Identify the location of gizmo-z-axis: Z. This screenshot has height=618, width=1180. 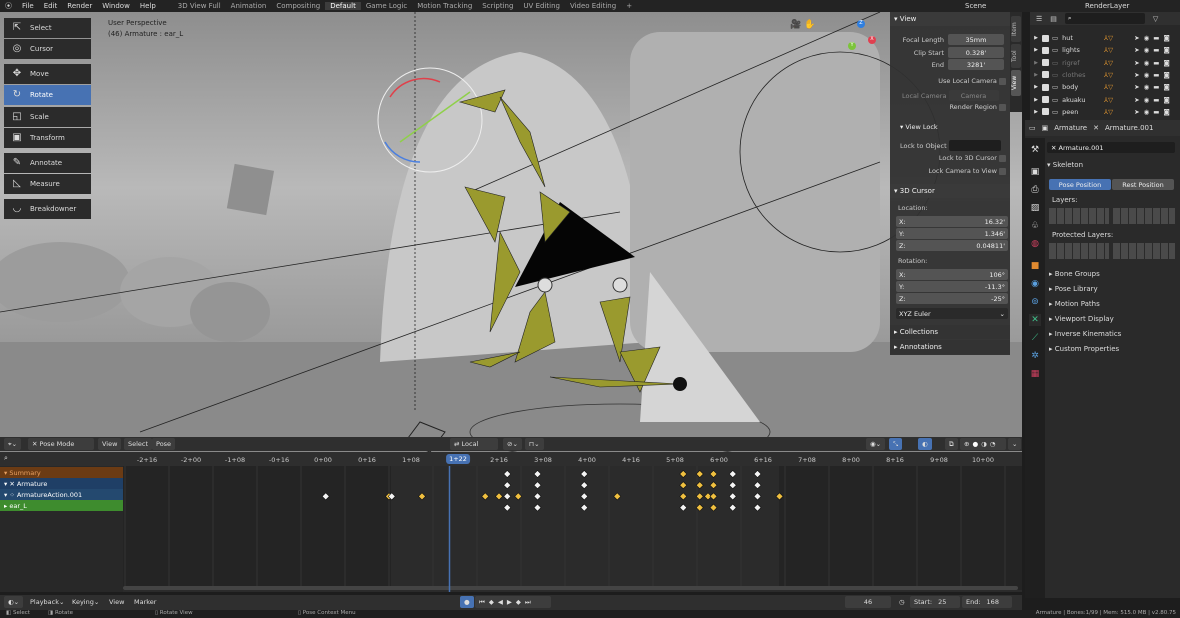
(861, 24).